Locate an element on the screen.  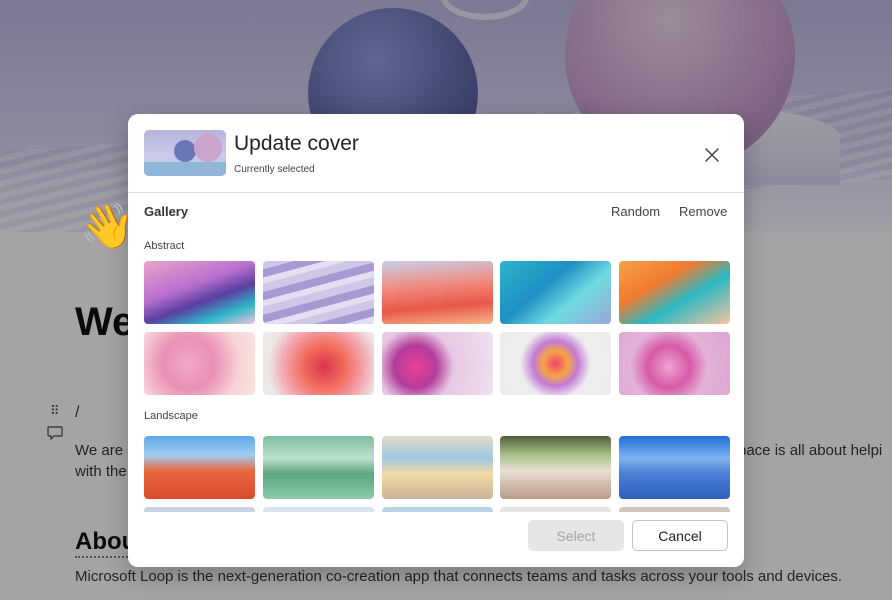
page-emoji: 👋 is located at coordinates (107, 227).